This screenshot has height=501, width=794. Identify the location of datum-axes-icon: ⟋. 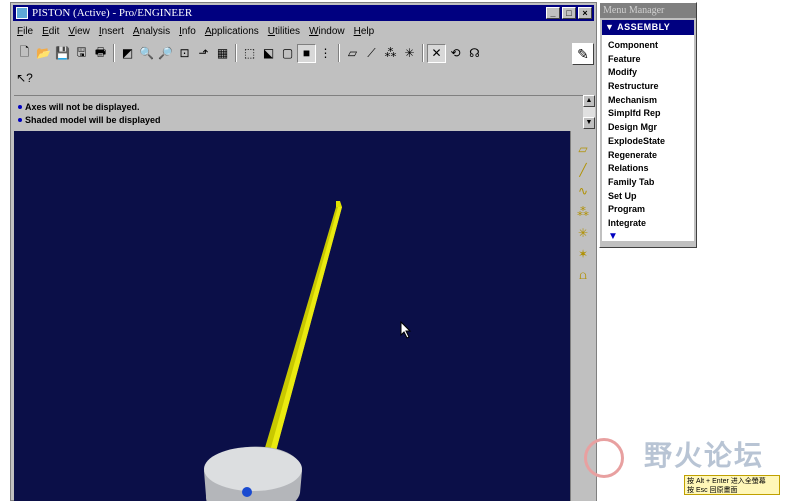
(371, 53).